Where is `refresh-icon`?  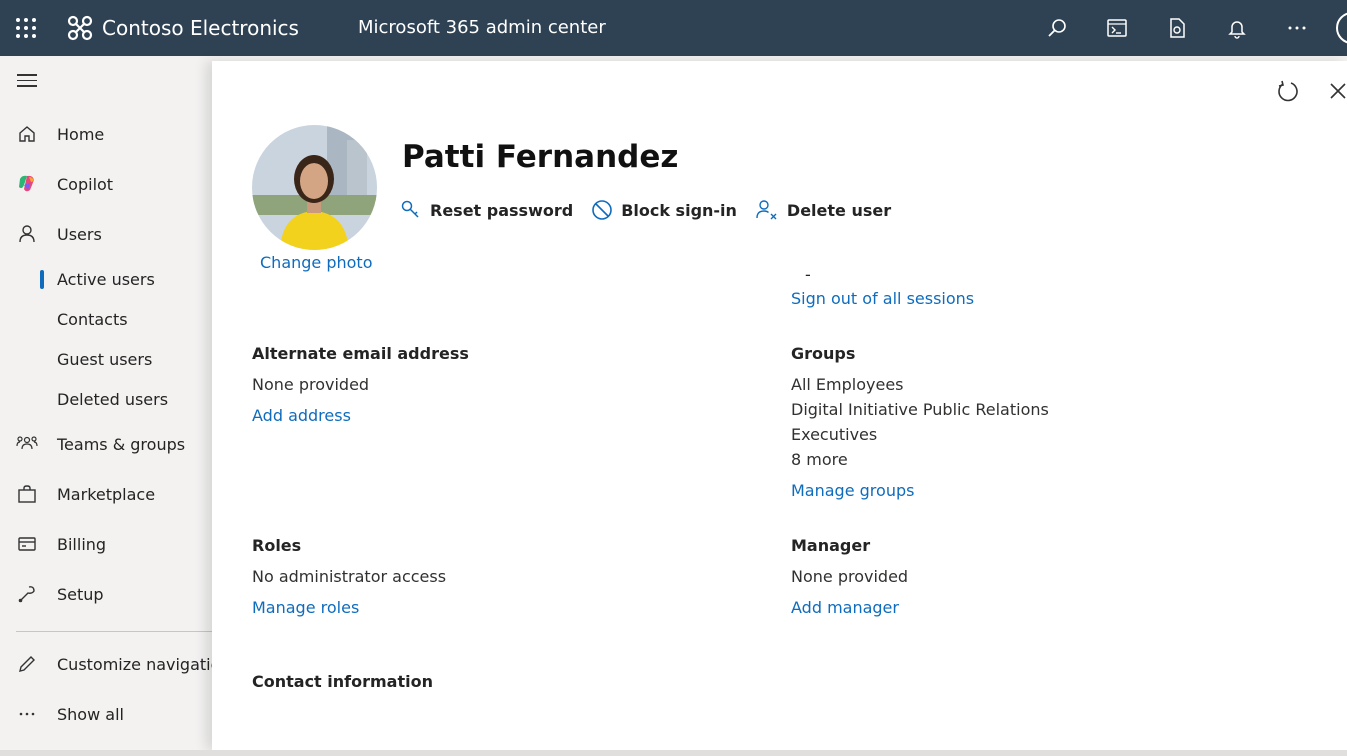
refresh-icon is located at coordinates (1288, 91).